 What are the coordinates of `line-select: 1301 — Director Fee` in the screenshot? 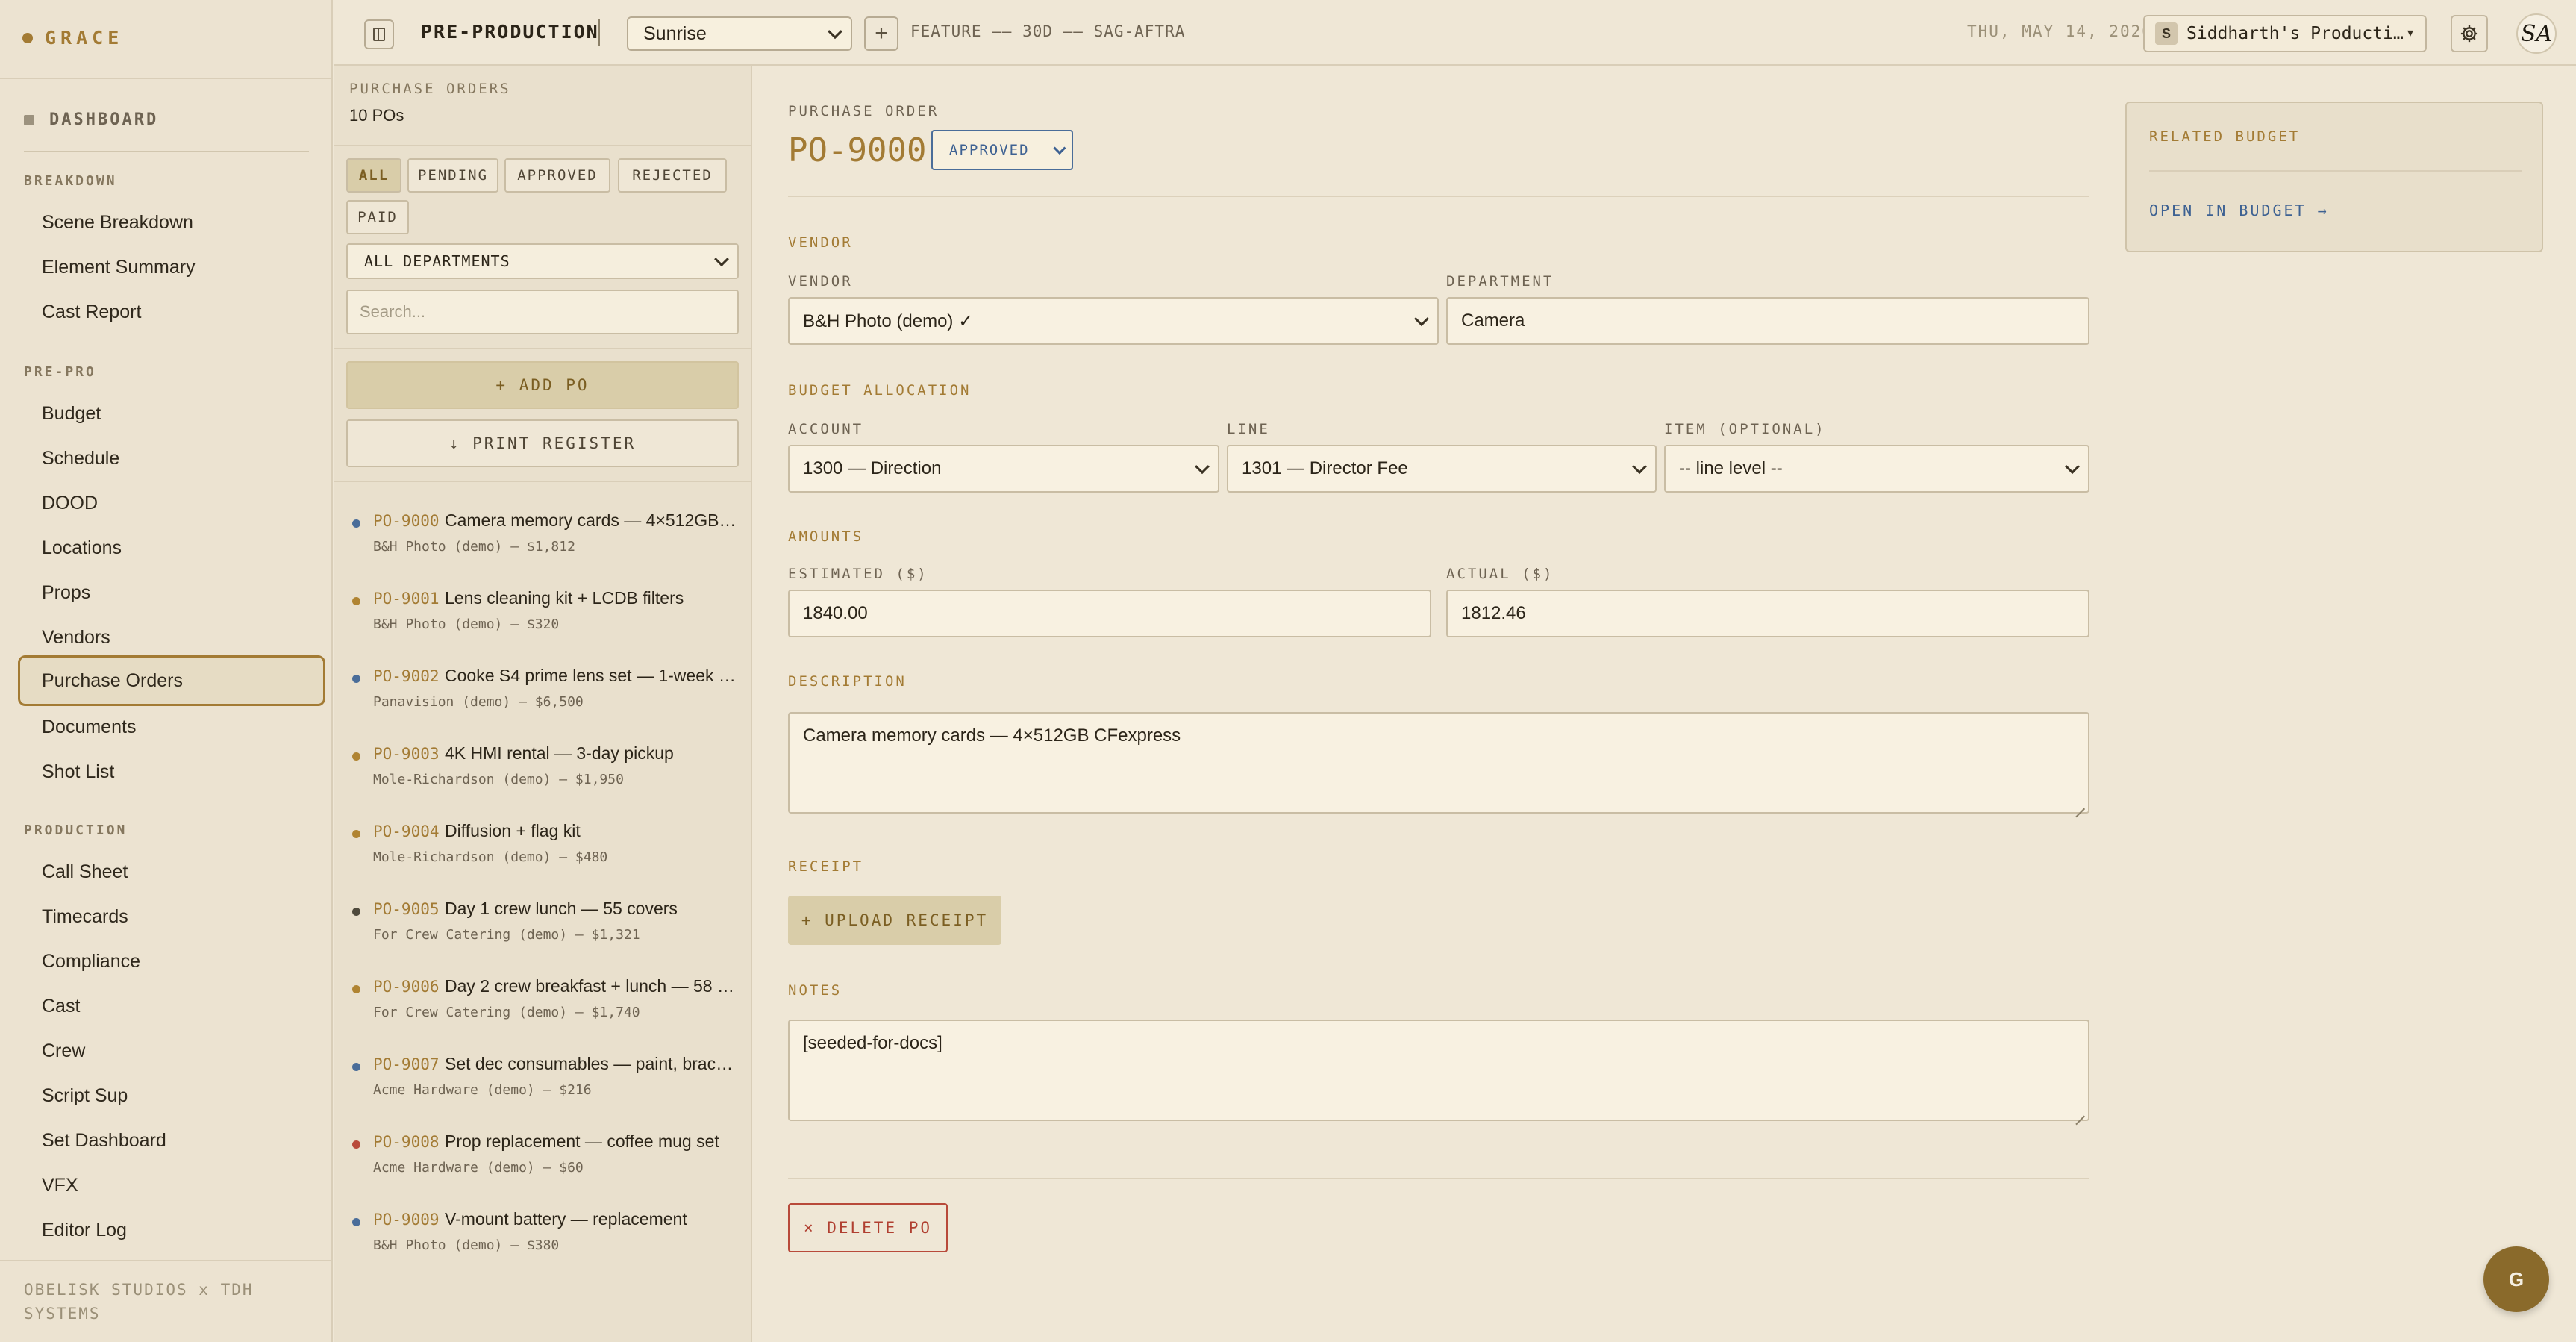 It's located at (1442, 469).